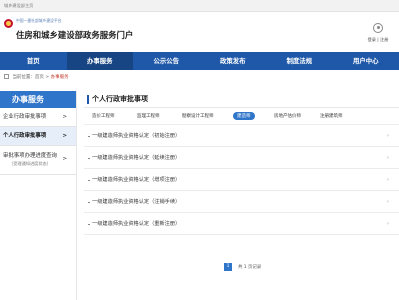 This screenshot has height=300, width=399. Describe the element at coordinates (287, 116) in the screenshot. I see `tab-real-estate-appraiser: 房地产估价师` at that location.